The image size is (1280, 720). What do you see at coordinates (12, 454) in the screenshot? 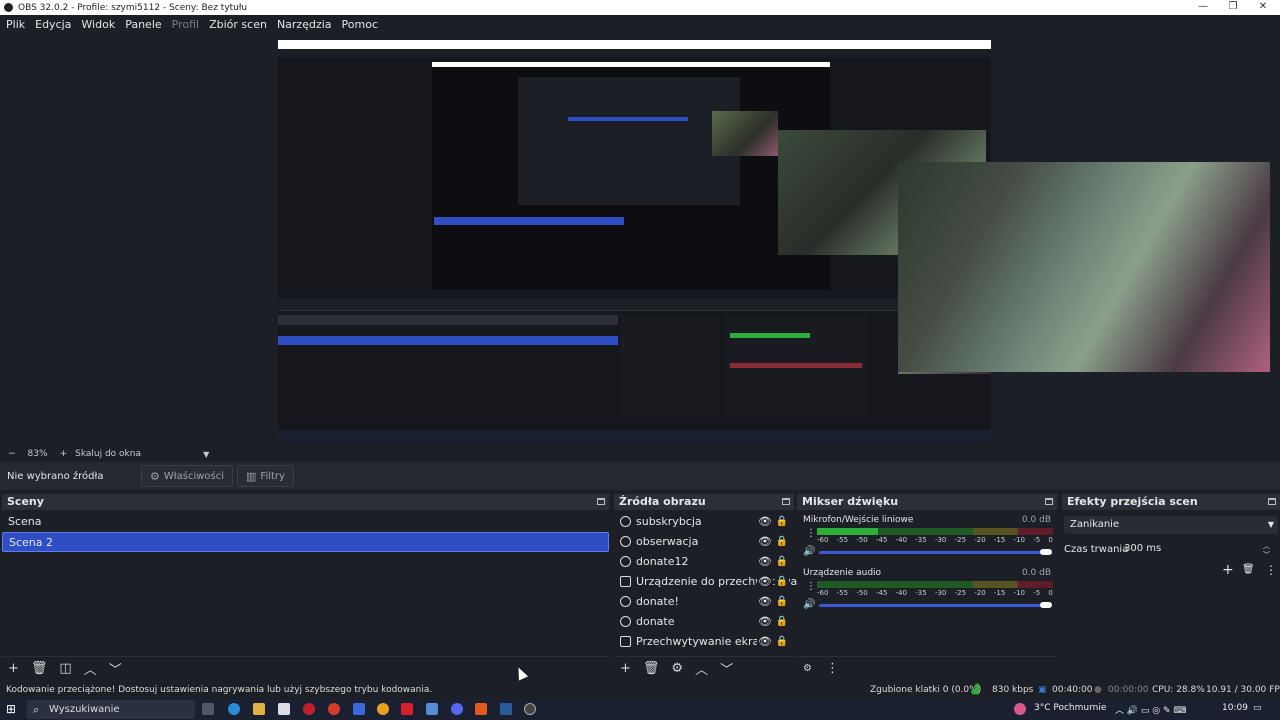
I see `zoom-out-button: −` at bounding box center [12, 454].